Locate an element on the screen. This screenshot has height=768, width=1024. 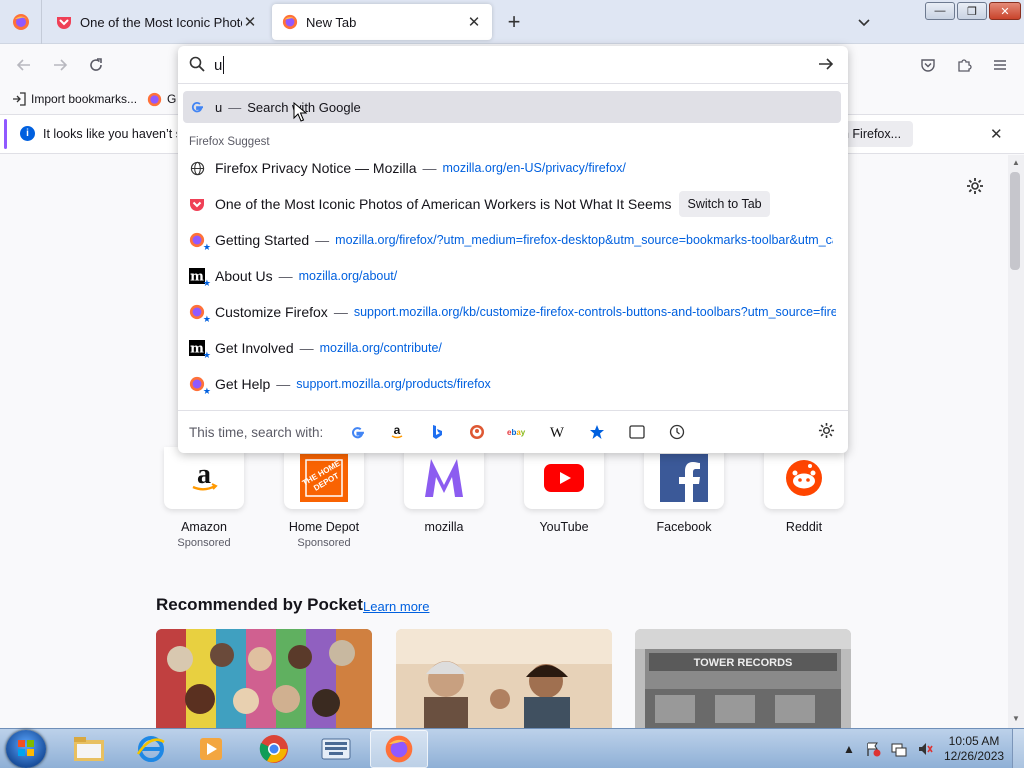
internet-explorer-icon is located at coordinates (150, 749).